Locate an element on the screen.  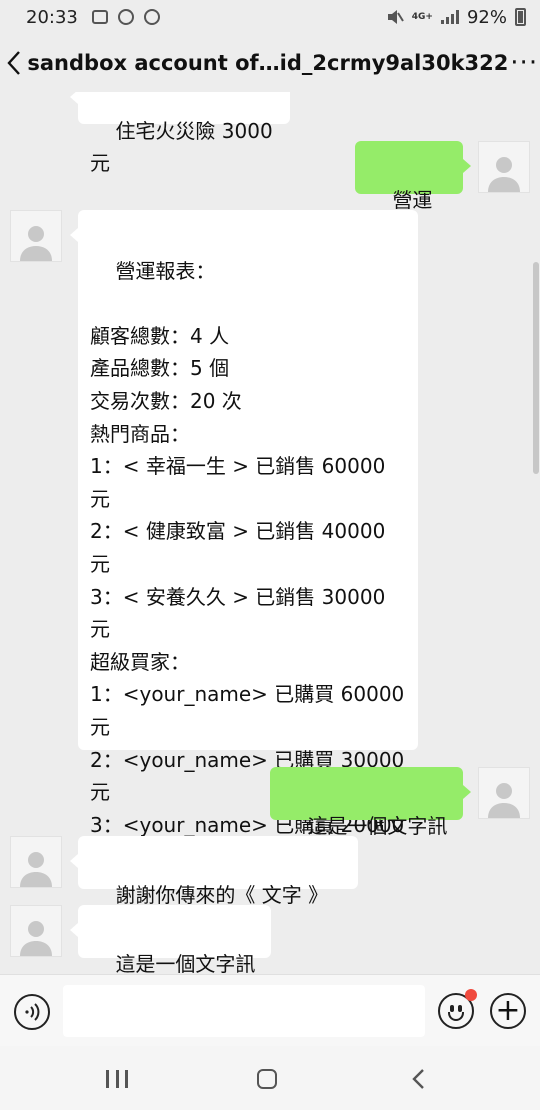
gallery-icon is located at coordinates (99, 17).